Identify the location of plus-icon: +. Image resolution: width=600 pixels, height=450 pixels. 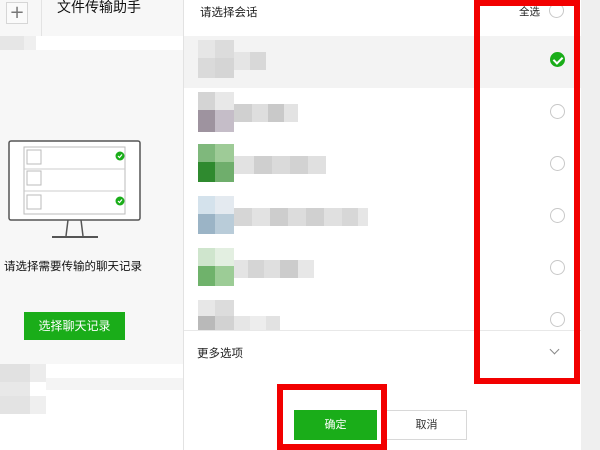
(17, 13).